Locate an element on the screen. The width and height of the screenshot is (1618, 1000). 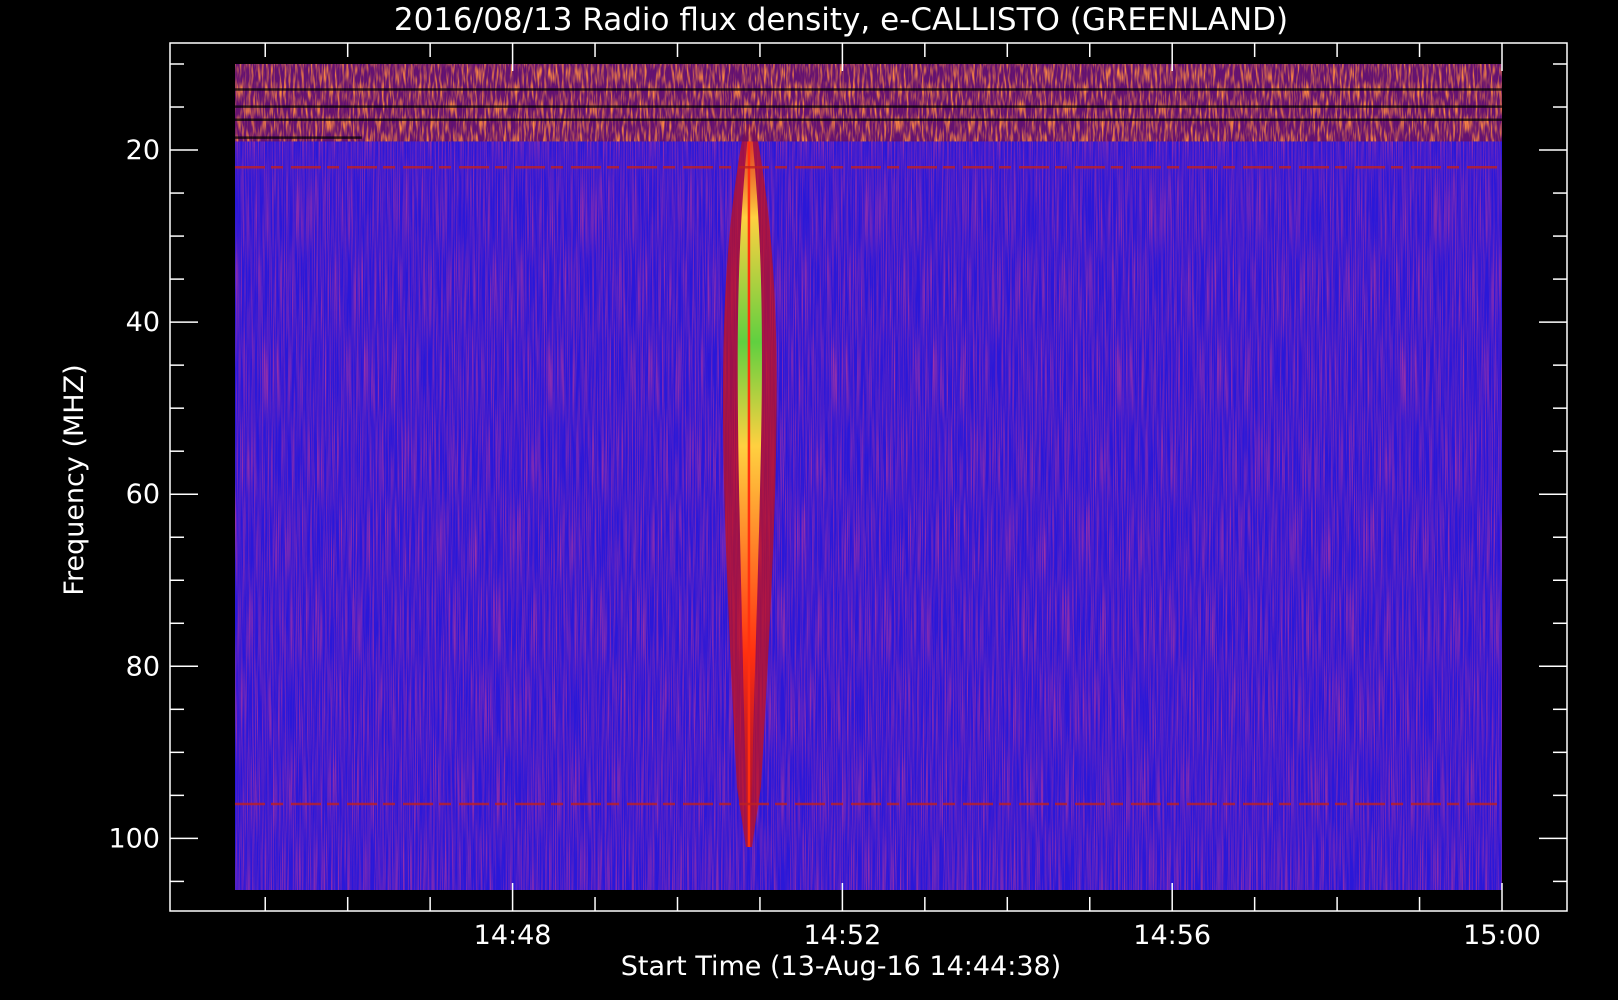
y-tick-label: 100 is located at coordinates (134, 838).